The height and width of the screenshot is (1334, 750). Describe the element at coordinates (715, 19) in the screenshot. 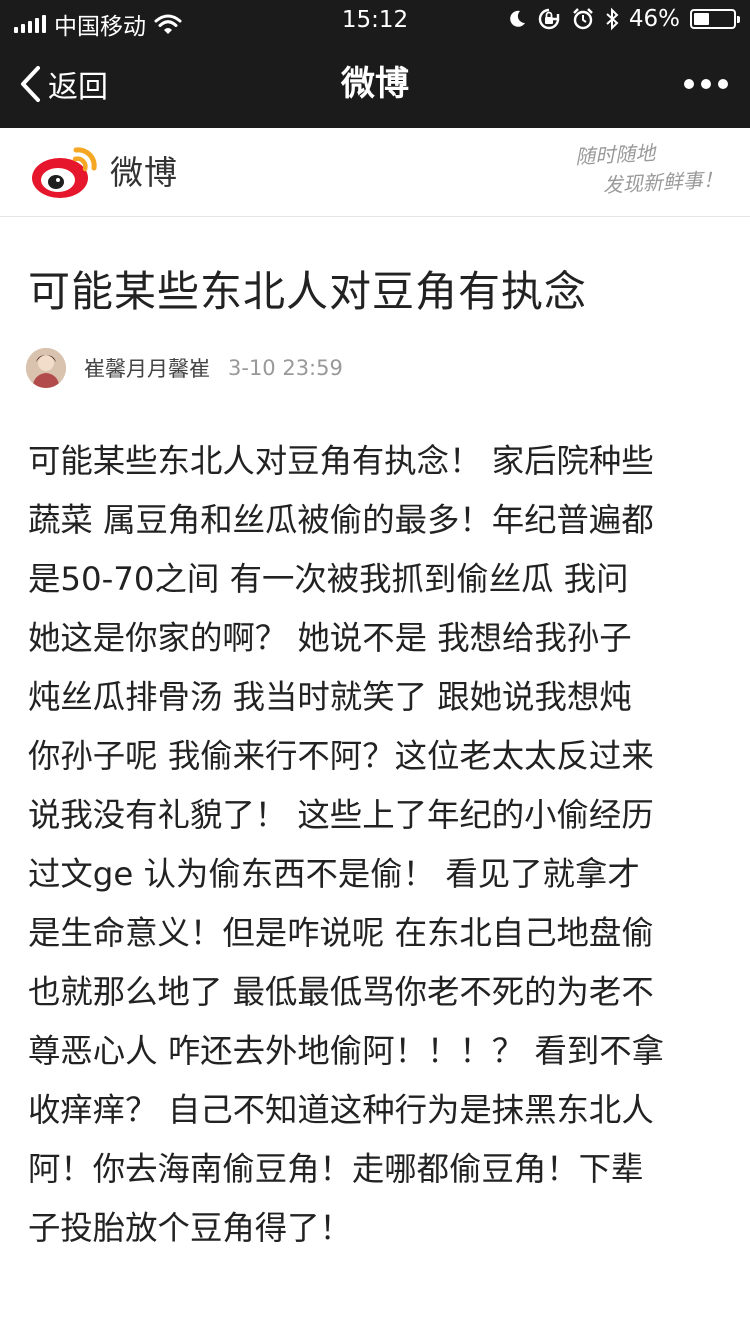

I see `battery-icon` at that location.